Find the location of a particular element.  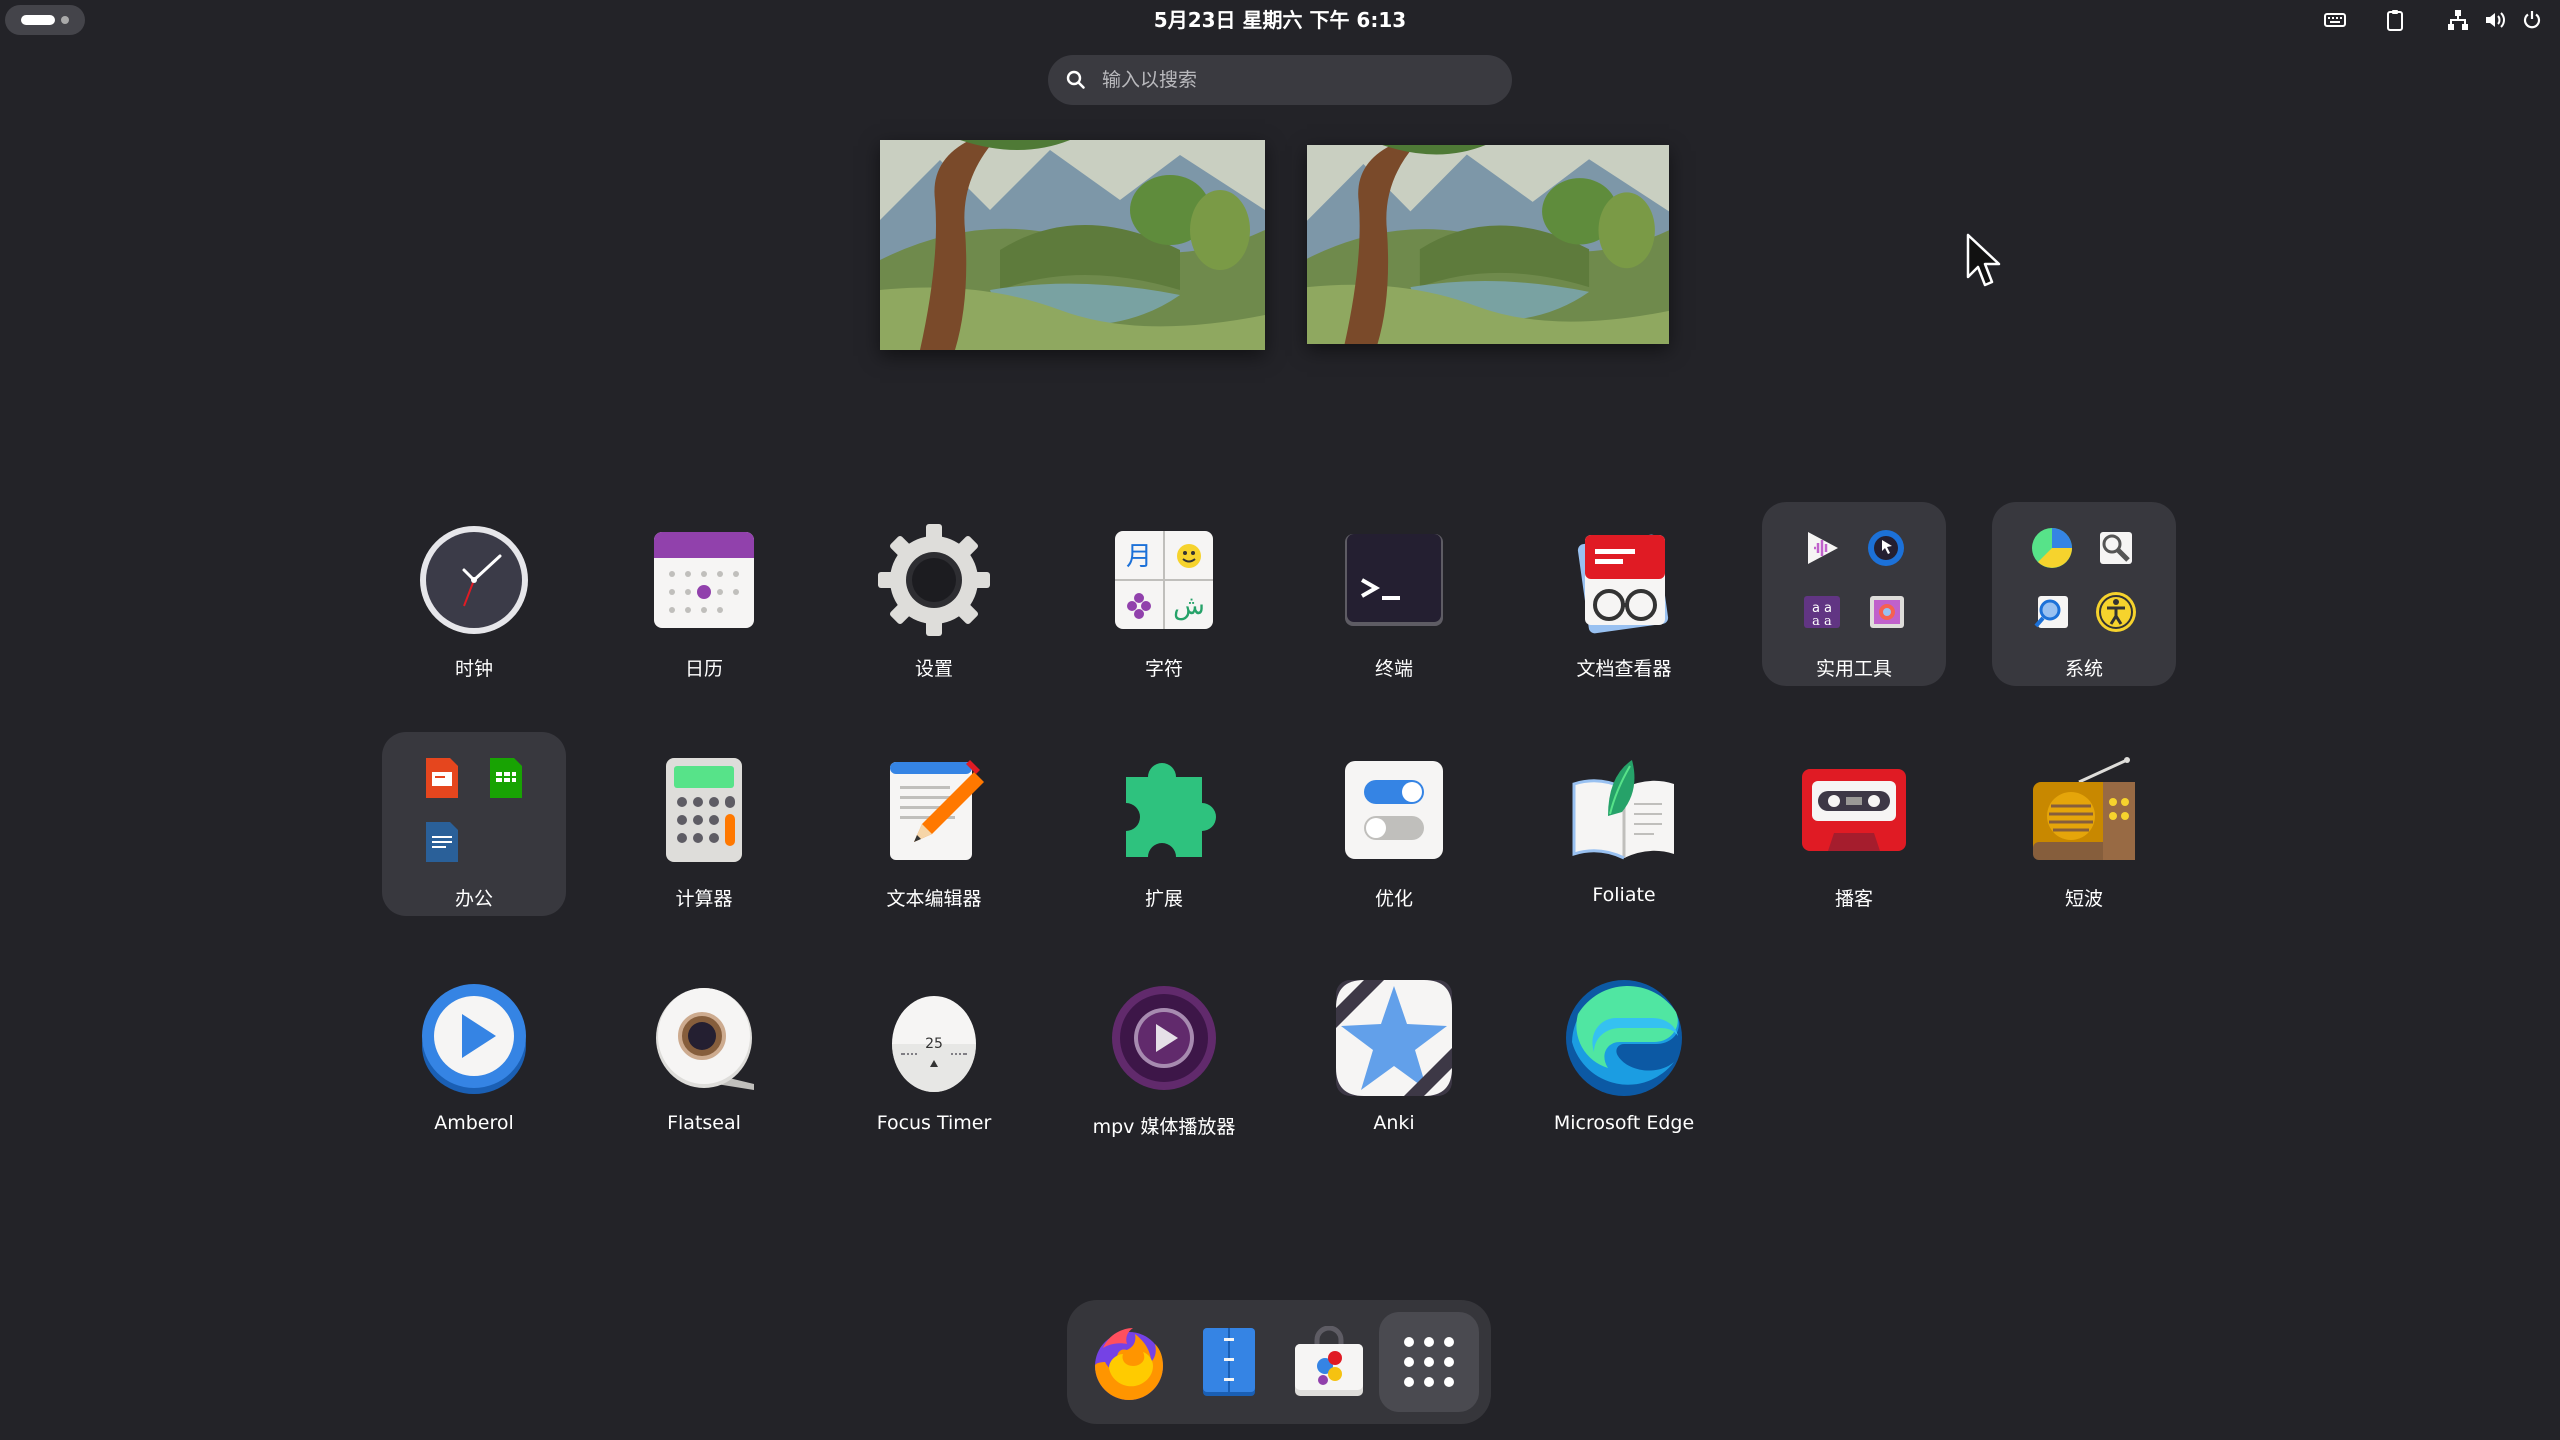

software-store-icon is located at coordinates (1329, 1361).